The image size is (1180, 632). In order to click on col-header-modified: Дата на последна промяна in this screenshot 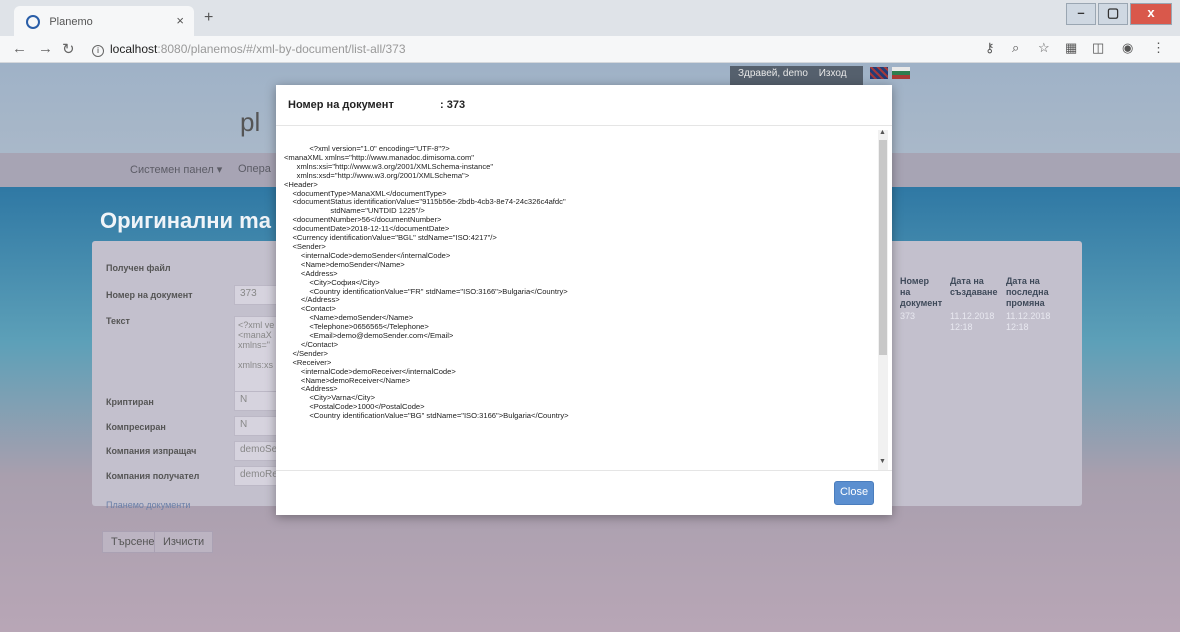, I will do `click(1029, 292)`.